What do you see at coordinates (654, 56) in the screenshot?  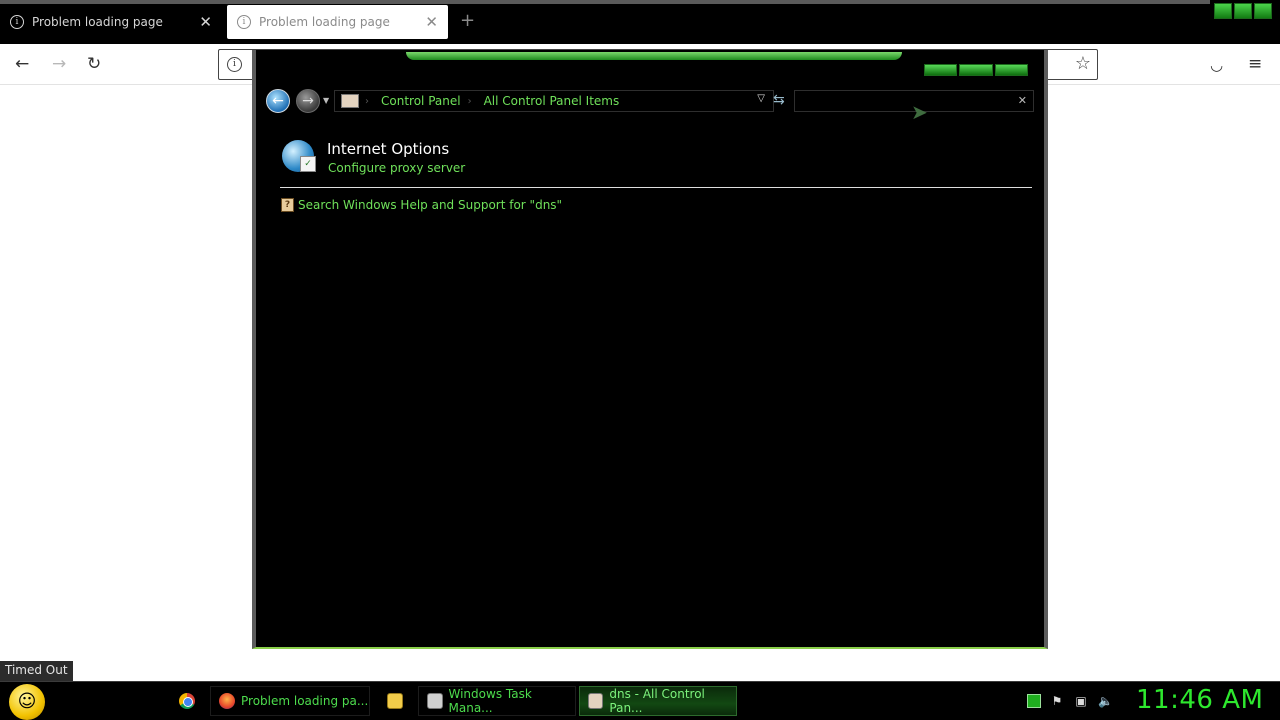 I see `window-frame-accent` at bounding box center [654, 56].